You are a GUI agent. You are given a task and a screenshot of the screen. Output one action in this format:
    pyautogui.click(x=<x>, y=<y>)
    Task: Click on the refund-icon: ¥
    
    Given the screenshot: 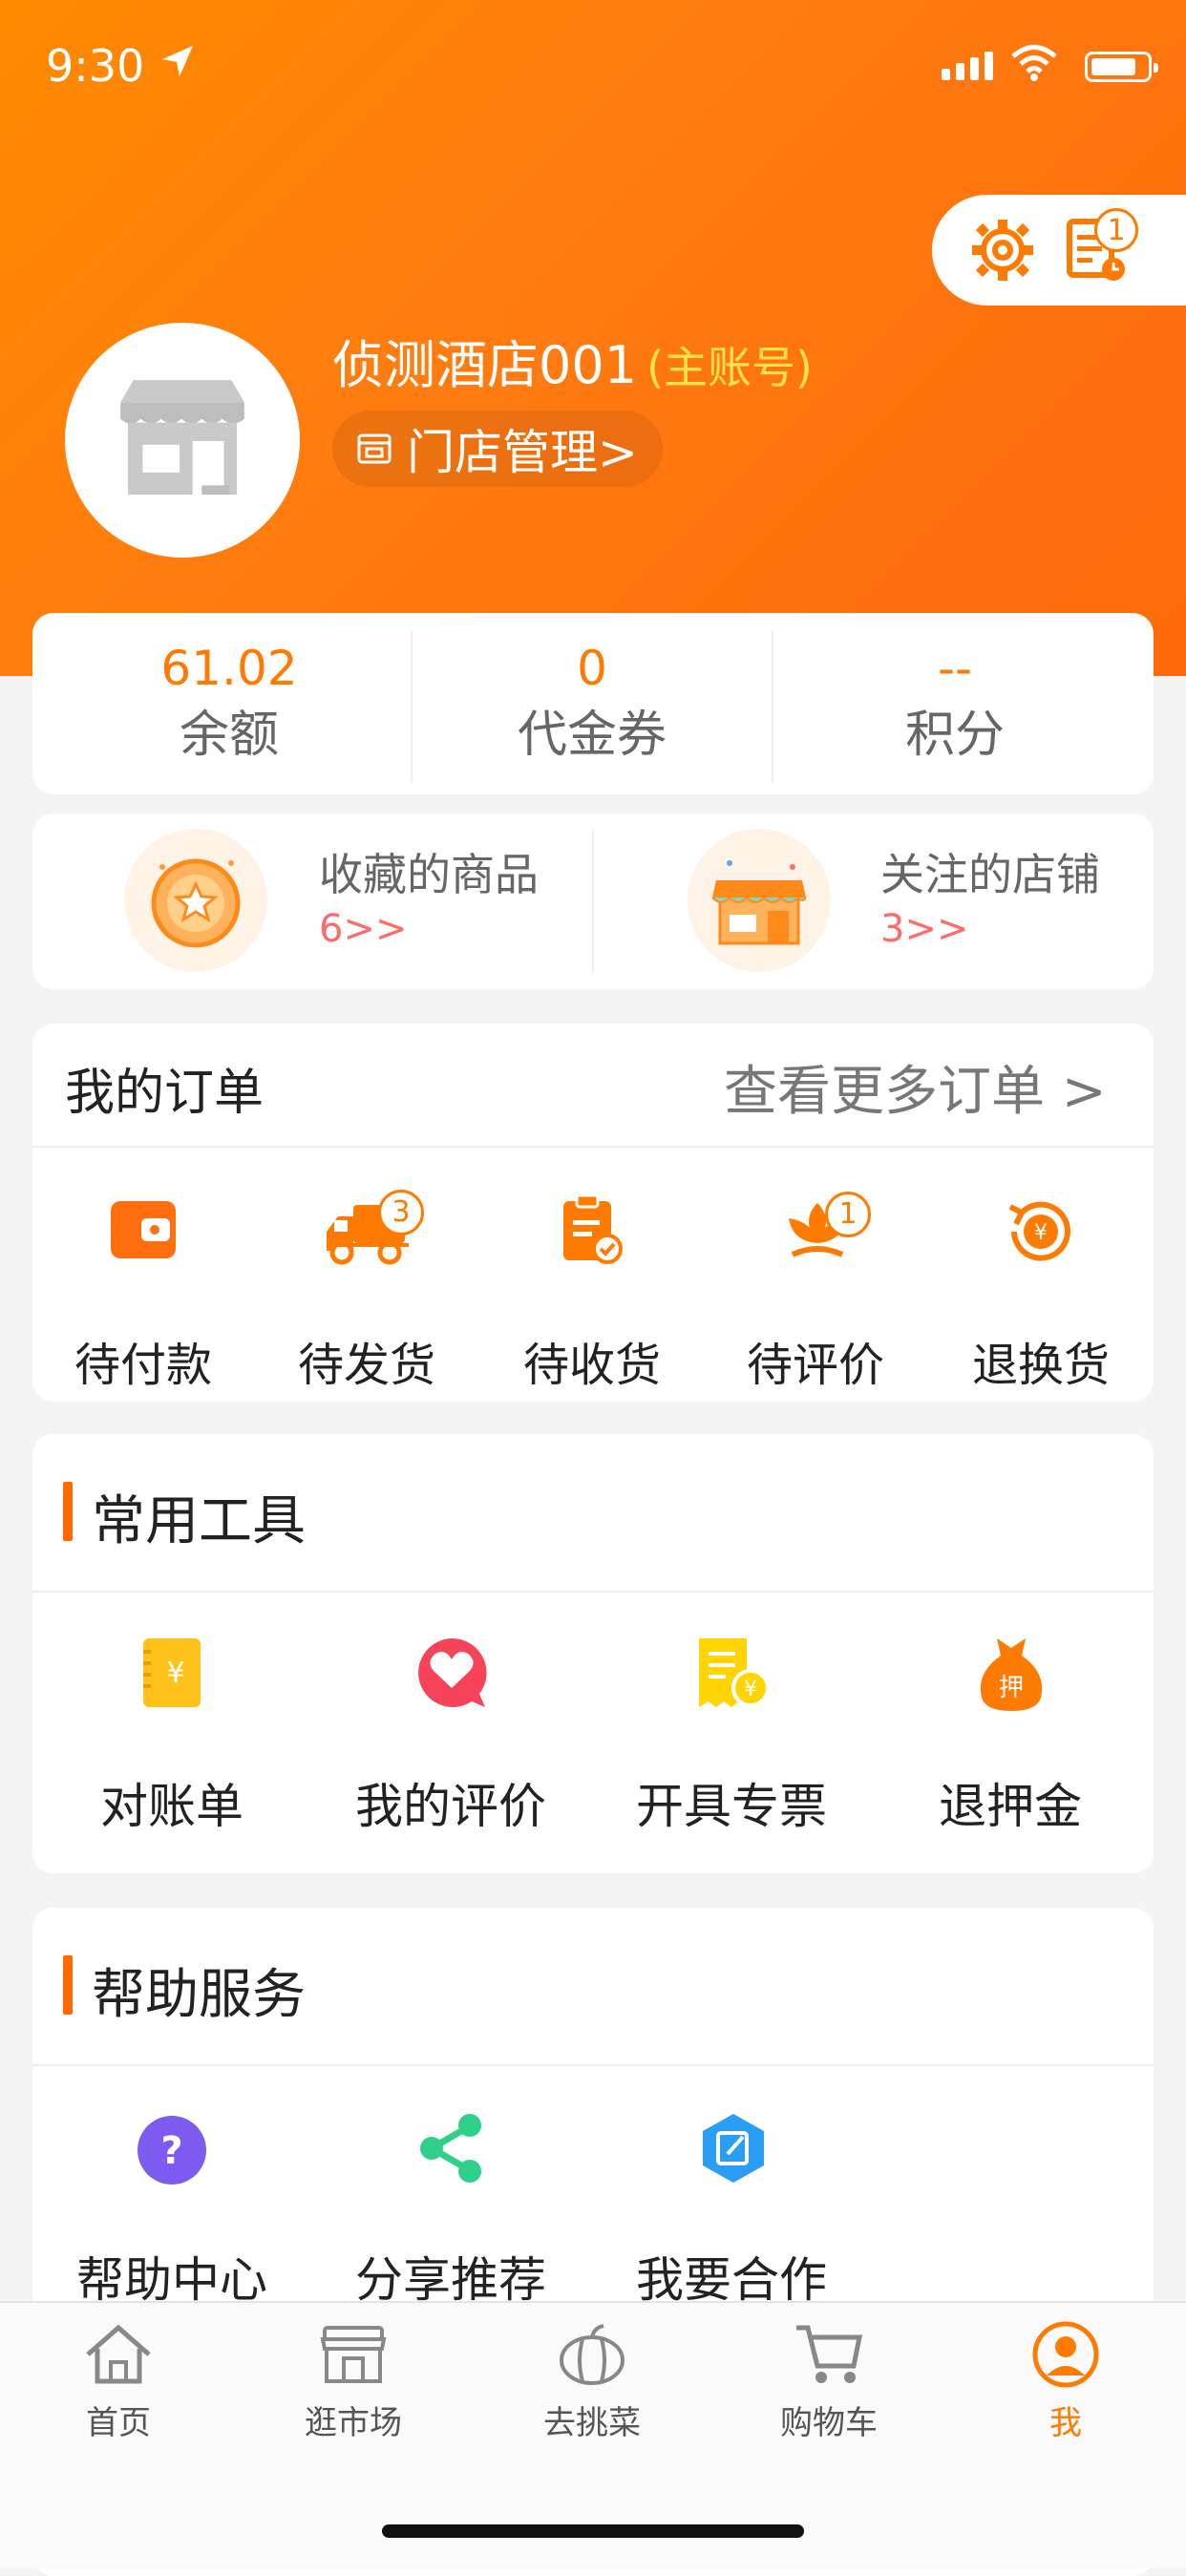 What is the action you would take?
    pyautogui.click(x=1039, y=1231)
    